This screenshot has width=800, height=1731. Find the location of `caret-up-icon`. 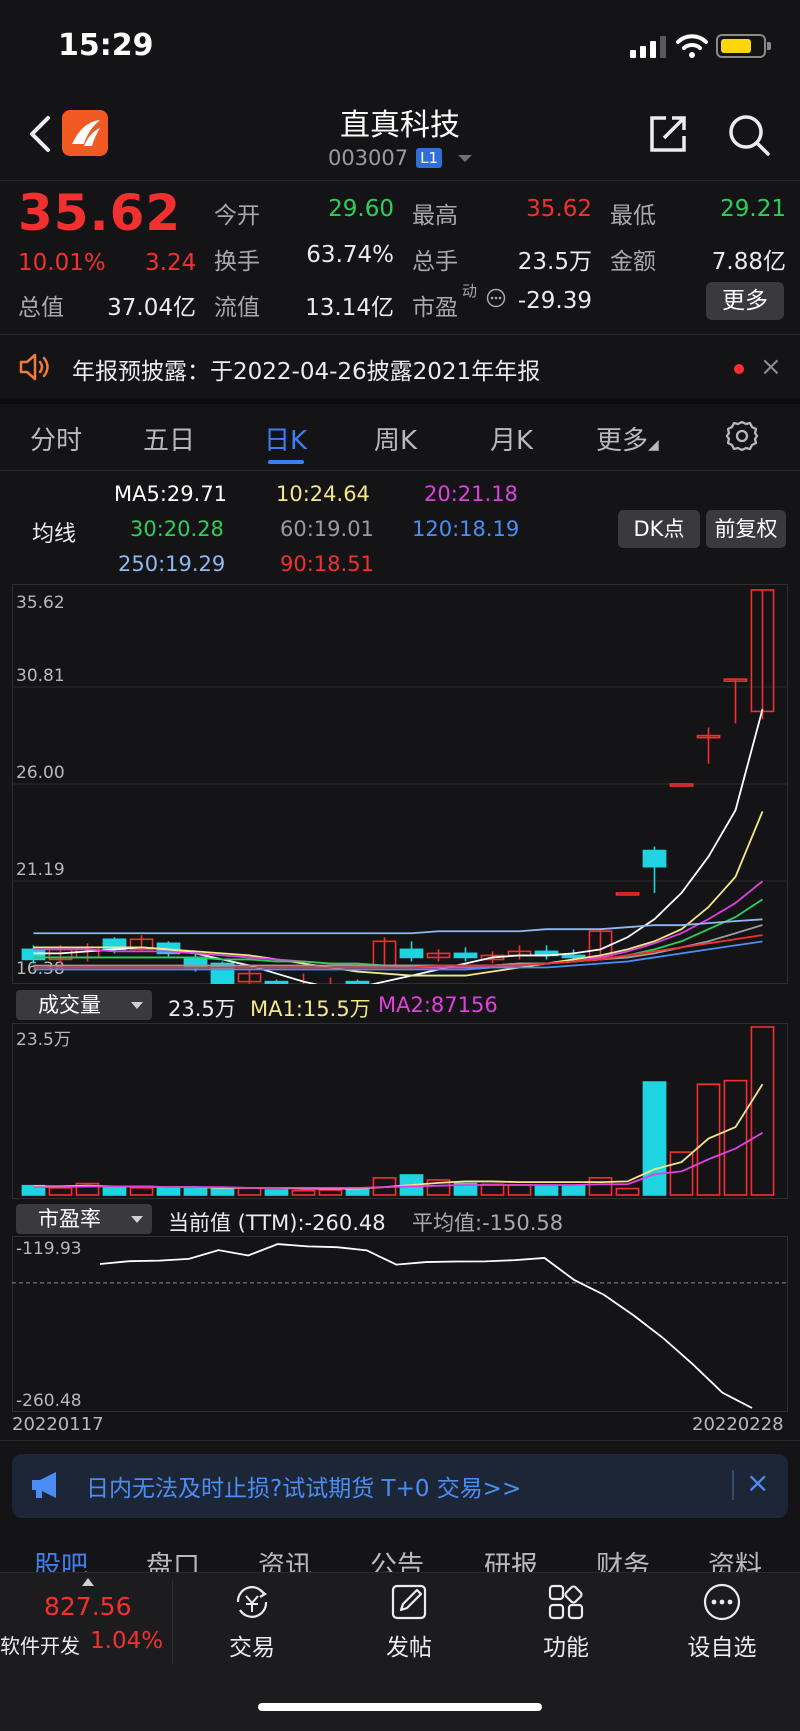

caret-up-icon is located at coordinates (88, 1582).